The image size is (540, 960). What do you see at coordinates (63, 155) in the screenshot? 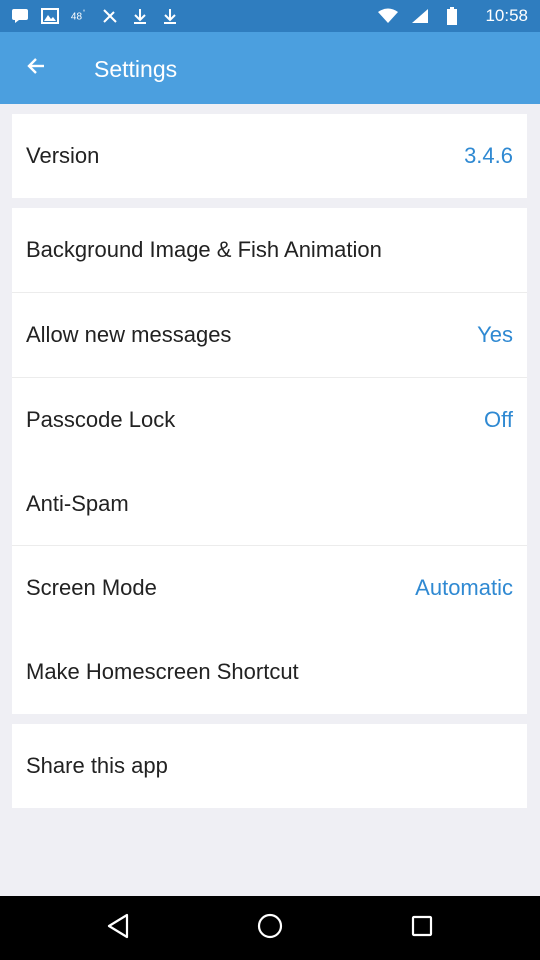
I see `version-label: Version` at bounding box center [63, 155].